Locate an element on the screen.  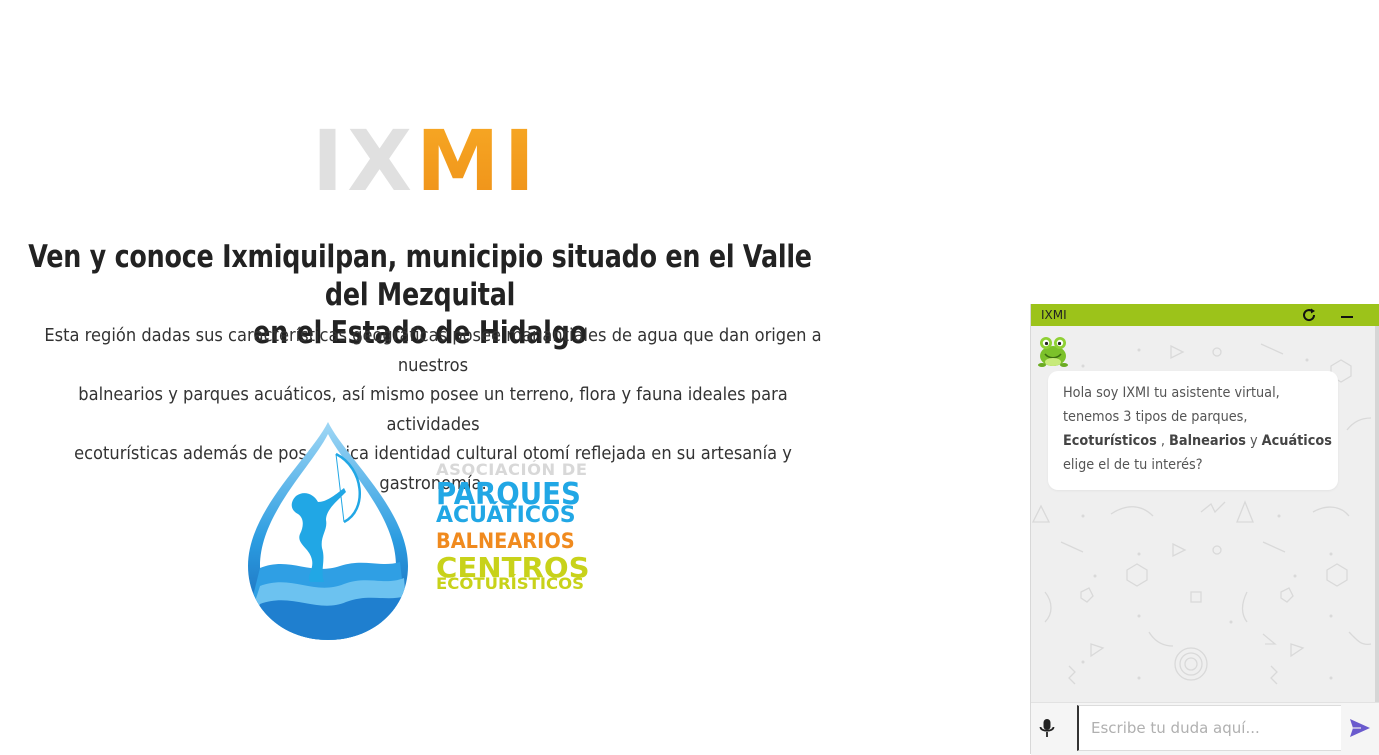
chat-title: IXMI is located at coordinates (1054, 315).